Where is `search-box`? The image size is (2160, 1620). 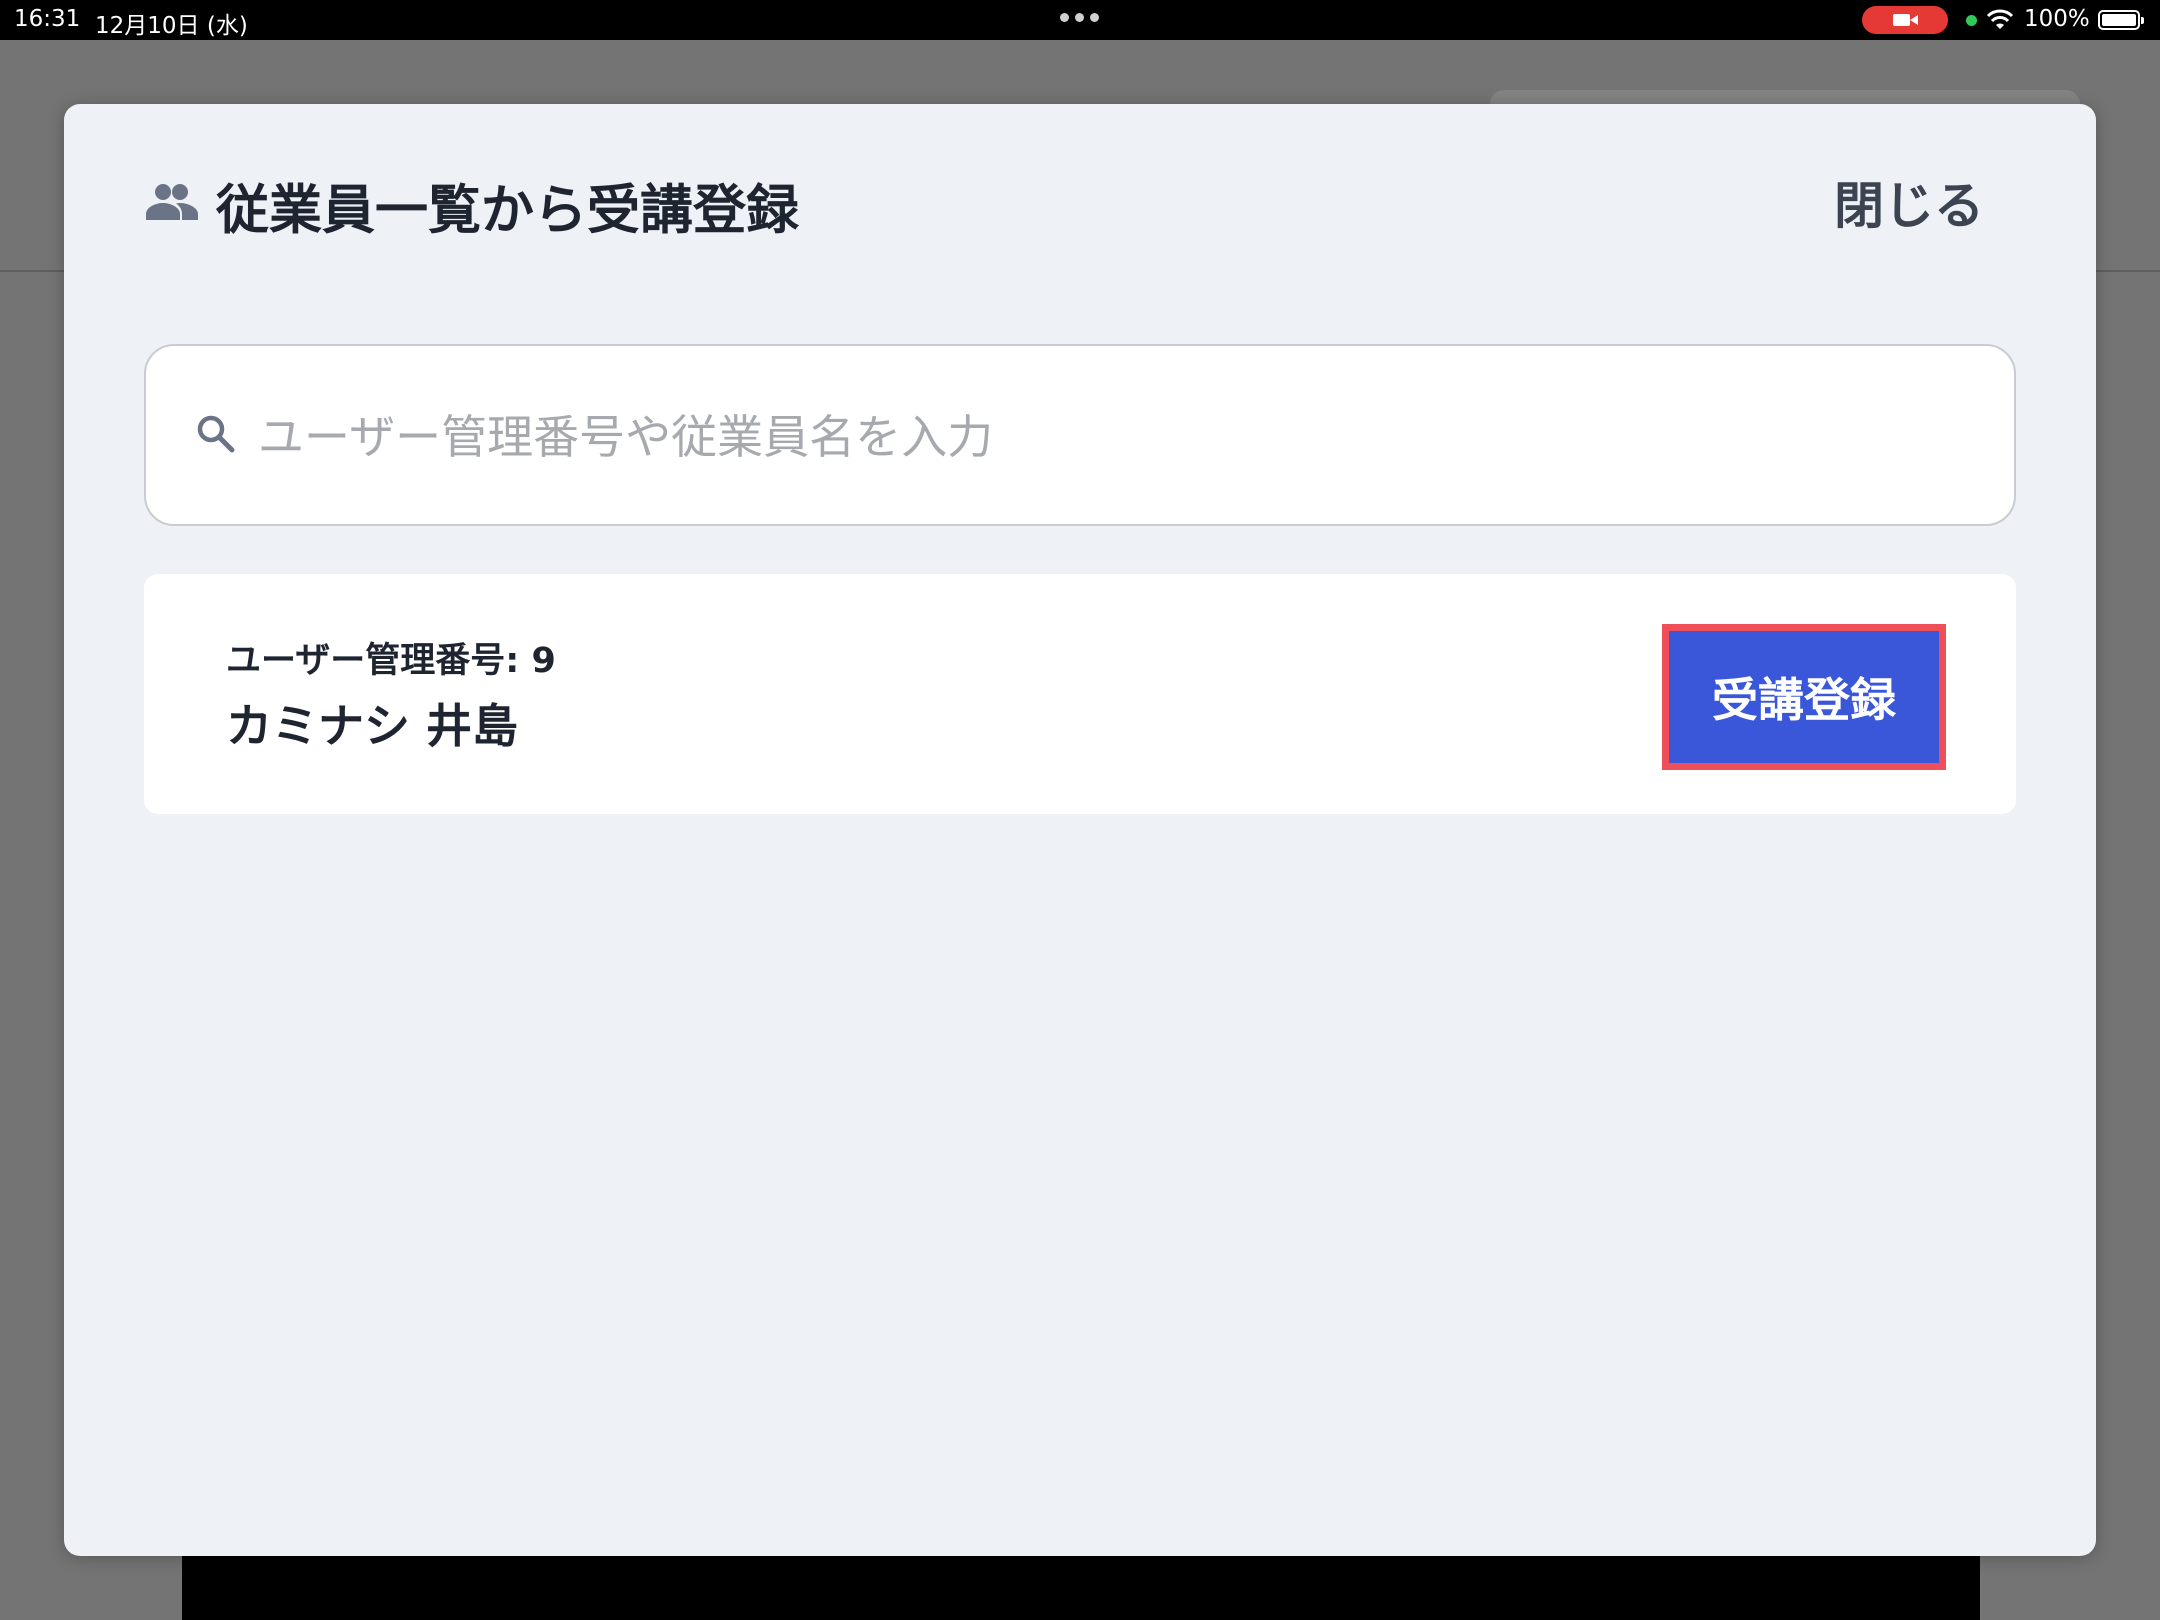 search-box is located at coordinates (1080, 435).